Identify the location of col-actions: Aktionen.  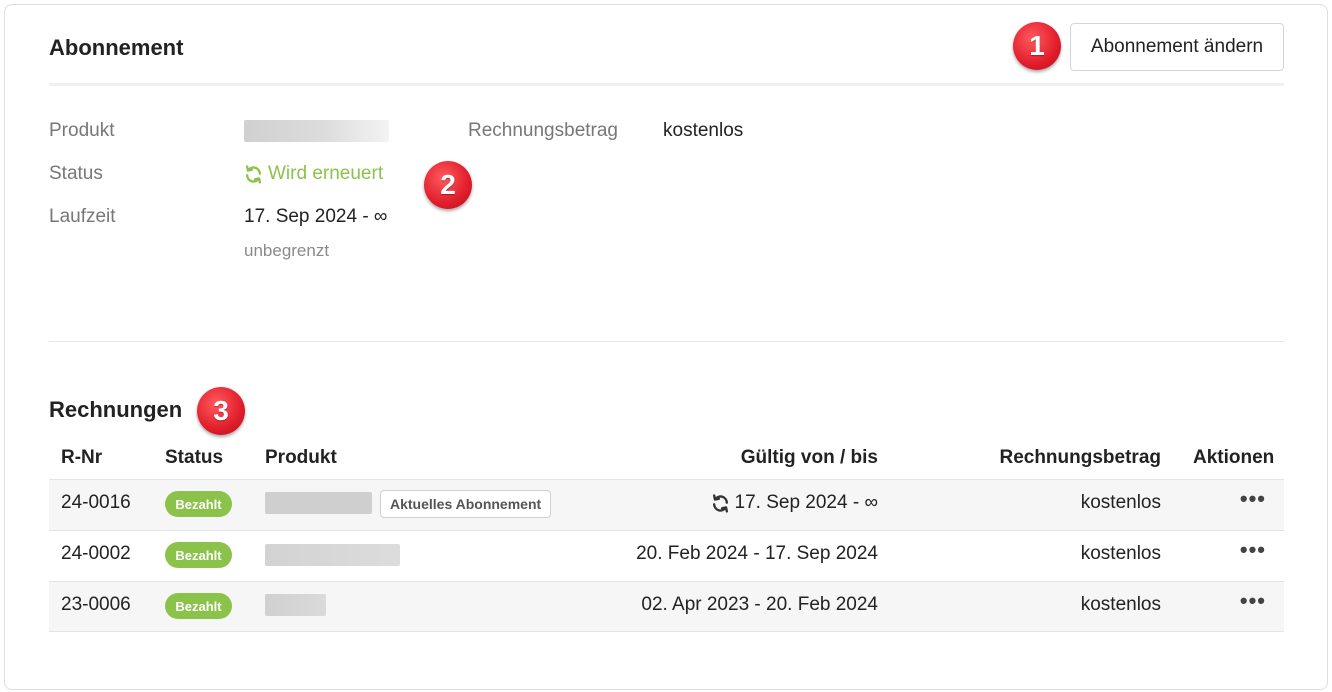
(1234, 457).